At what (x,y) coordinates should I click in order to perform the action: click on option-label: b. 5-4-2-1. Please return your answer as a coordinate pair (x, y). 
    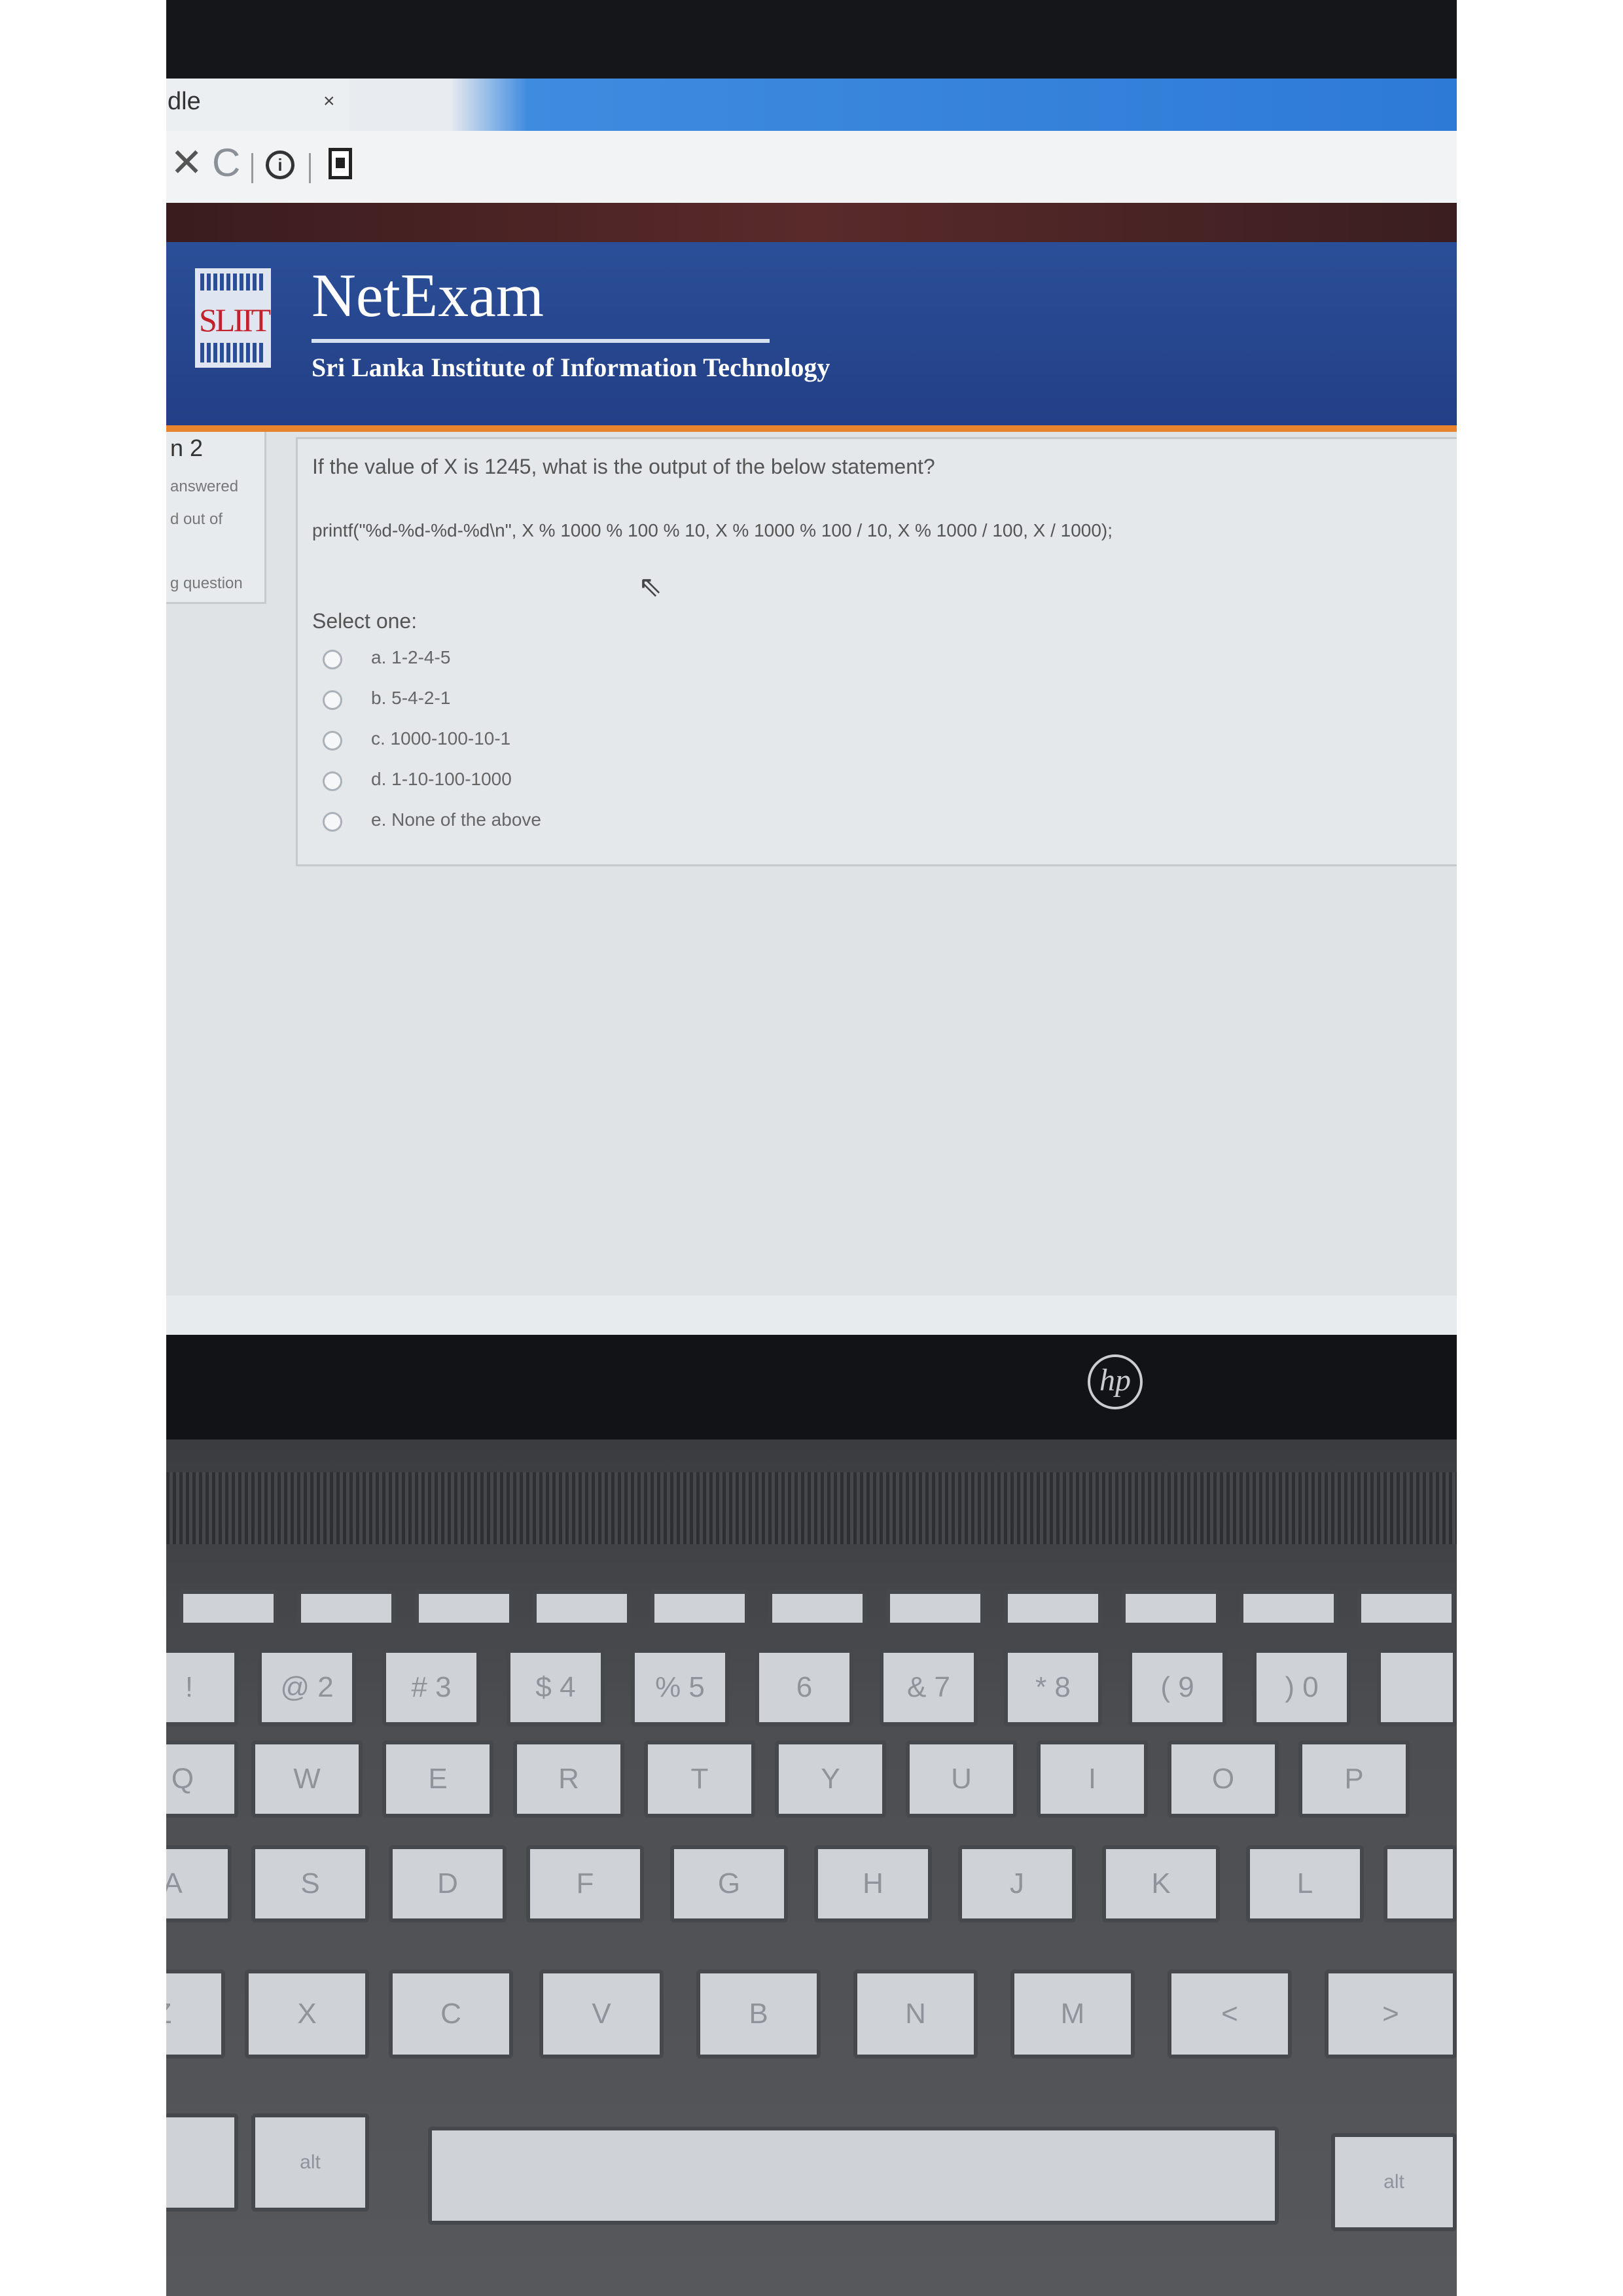
    Looking at the image, I should click on (411, 698).